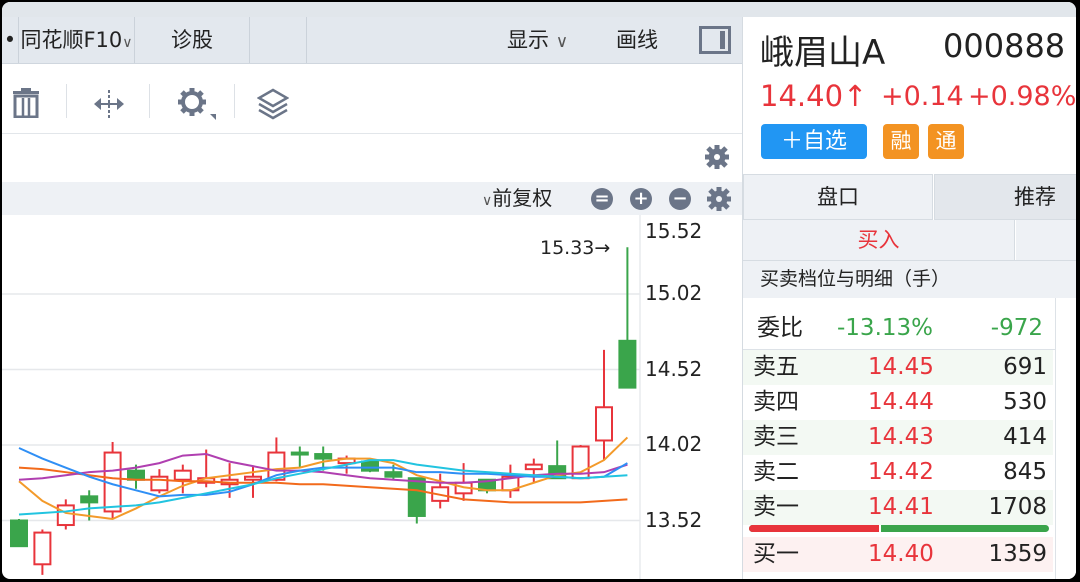 The width and height of the screenshot is (1080, 582). Describe the element at coordinates (1046, 240) in the screenshot. I see `sell-button-clipped` at that location.